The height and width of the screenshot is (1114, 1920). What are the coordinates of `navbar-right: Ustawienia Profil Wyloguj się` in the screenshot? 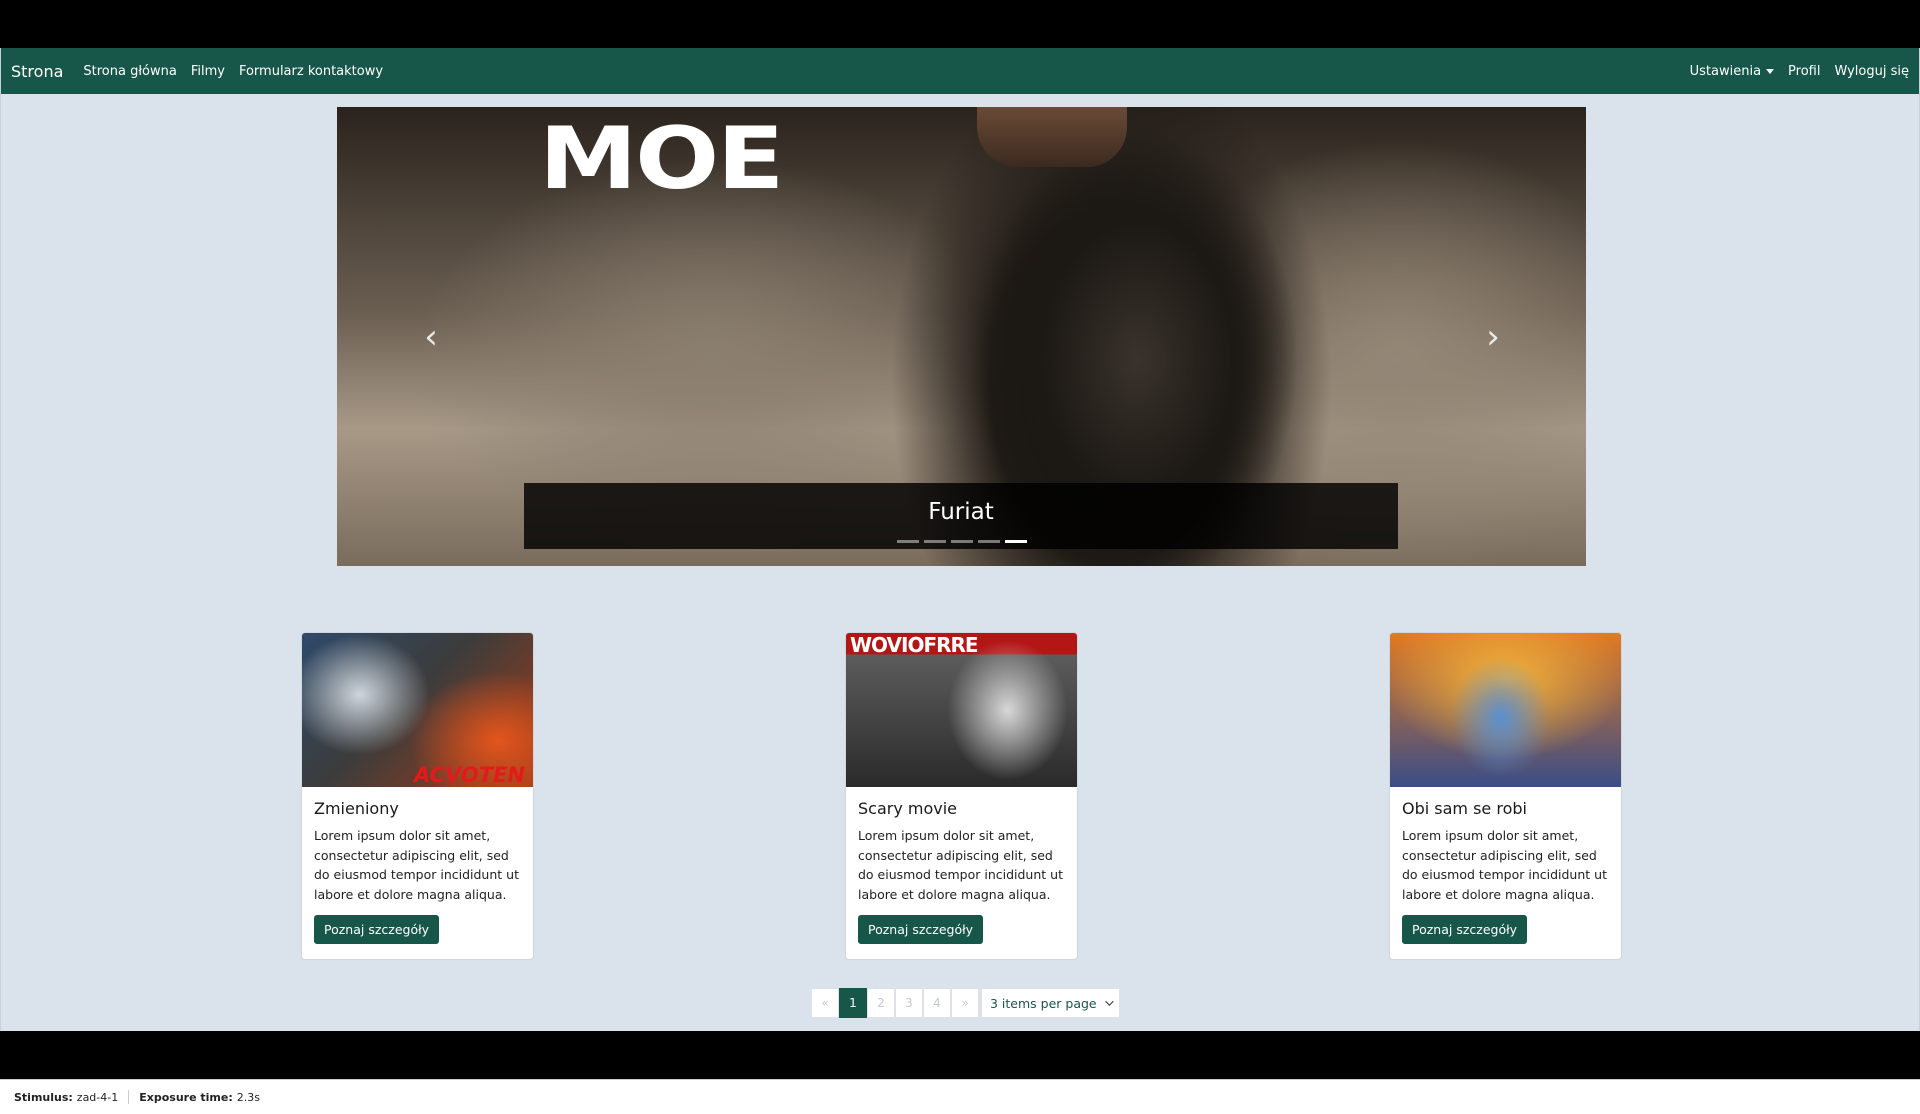 It's located at (1792, 71).